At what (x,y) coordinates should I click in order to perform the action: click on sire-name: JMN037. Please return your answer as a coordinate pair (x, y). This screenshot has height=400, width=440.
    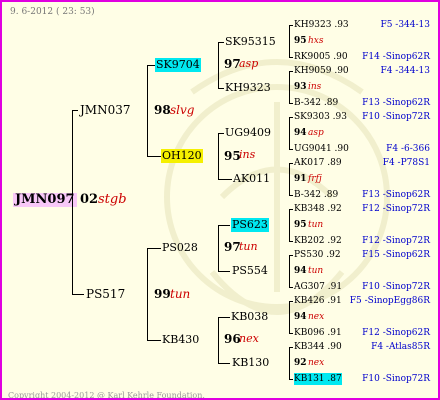
    Looking at the image, I should click on (105, 110).